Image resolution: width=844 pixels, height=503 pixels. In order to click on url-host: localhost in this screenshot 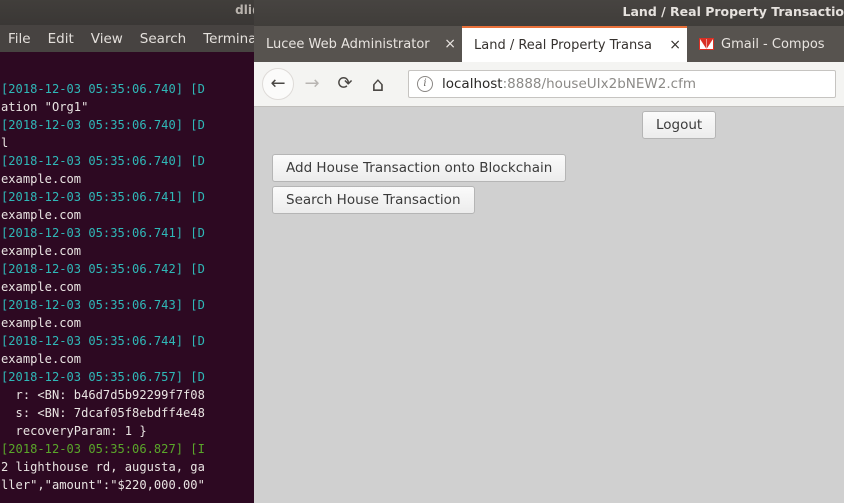, I will do `click(472, 84)`.